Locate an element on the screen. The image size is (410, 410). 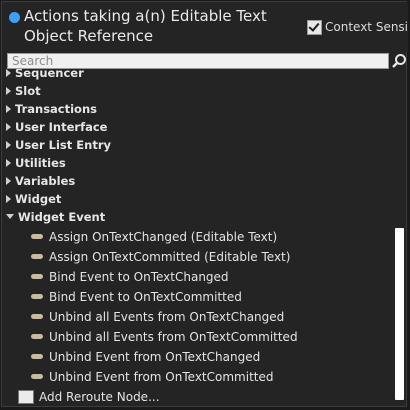
category-transactions: Transactions is located at coordinates (51, 109).